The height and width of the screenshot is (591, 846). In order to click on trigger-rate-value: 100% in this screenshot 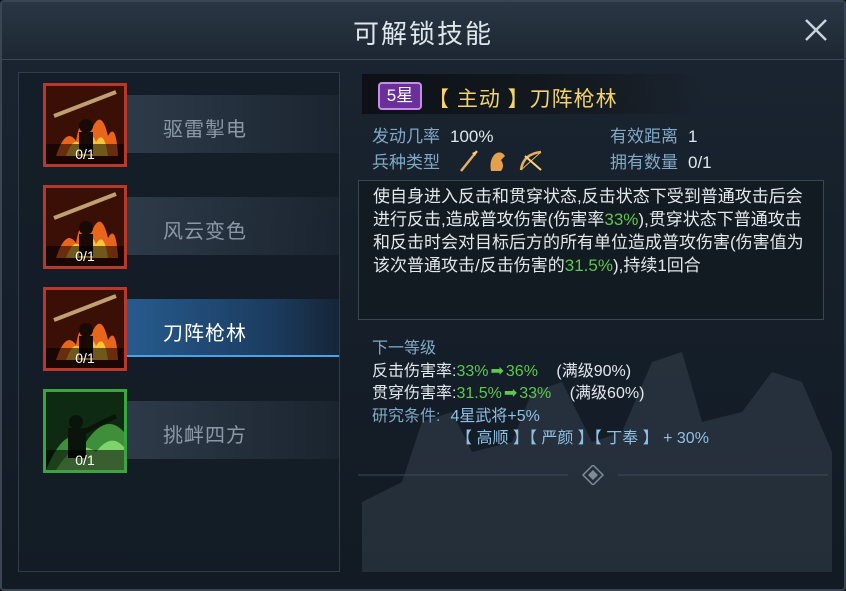, I will do `click(472, 136)`.